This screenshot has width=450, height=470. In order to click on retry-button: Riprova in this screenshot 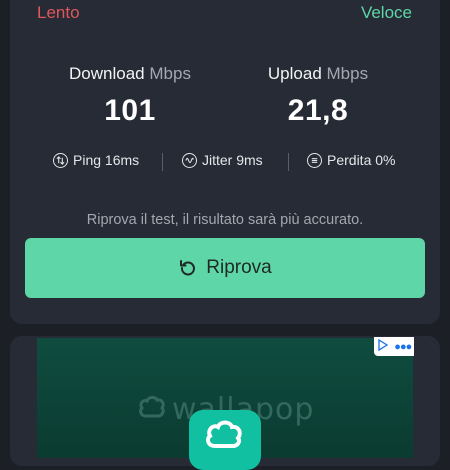, I will do `click(225, 268)`.